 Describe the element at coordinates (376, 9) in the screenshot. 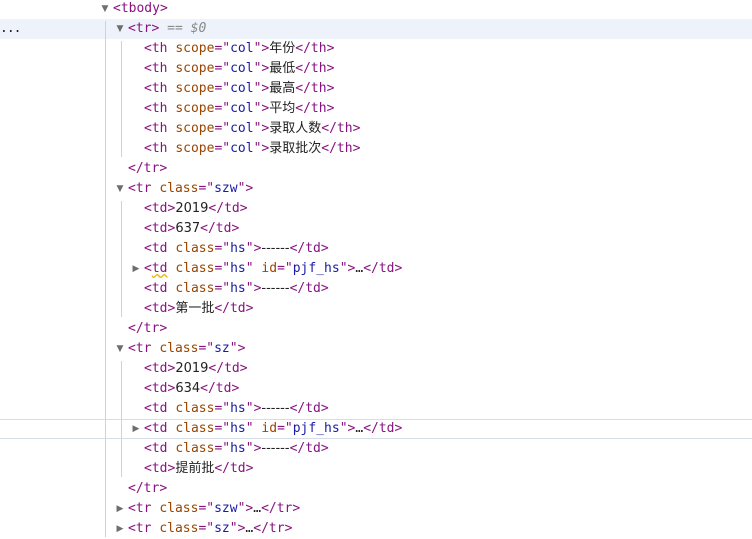

I see `dom-node-line: ▼ <tbody>` at that location.